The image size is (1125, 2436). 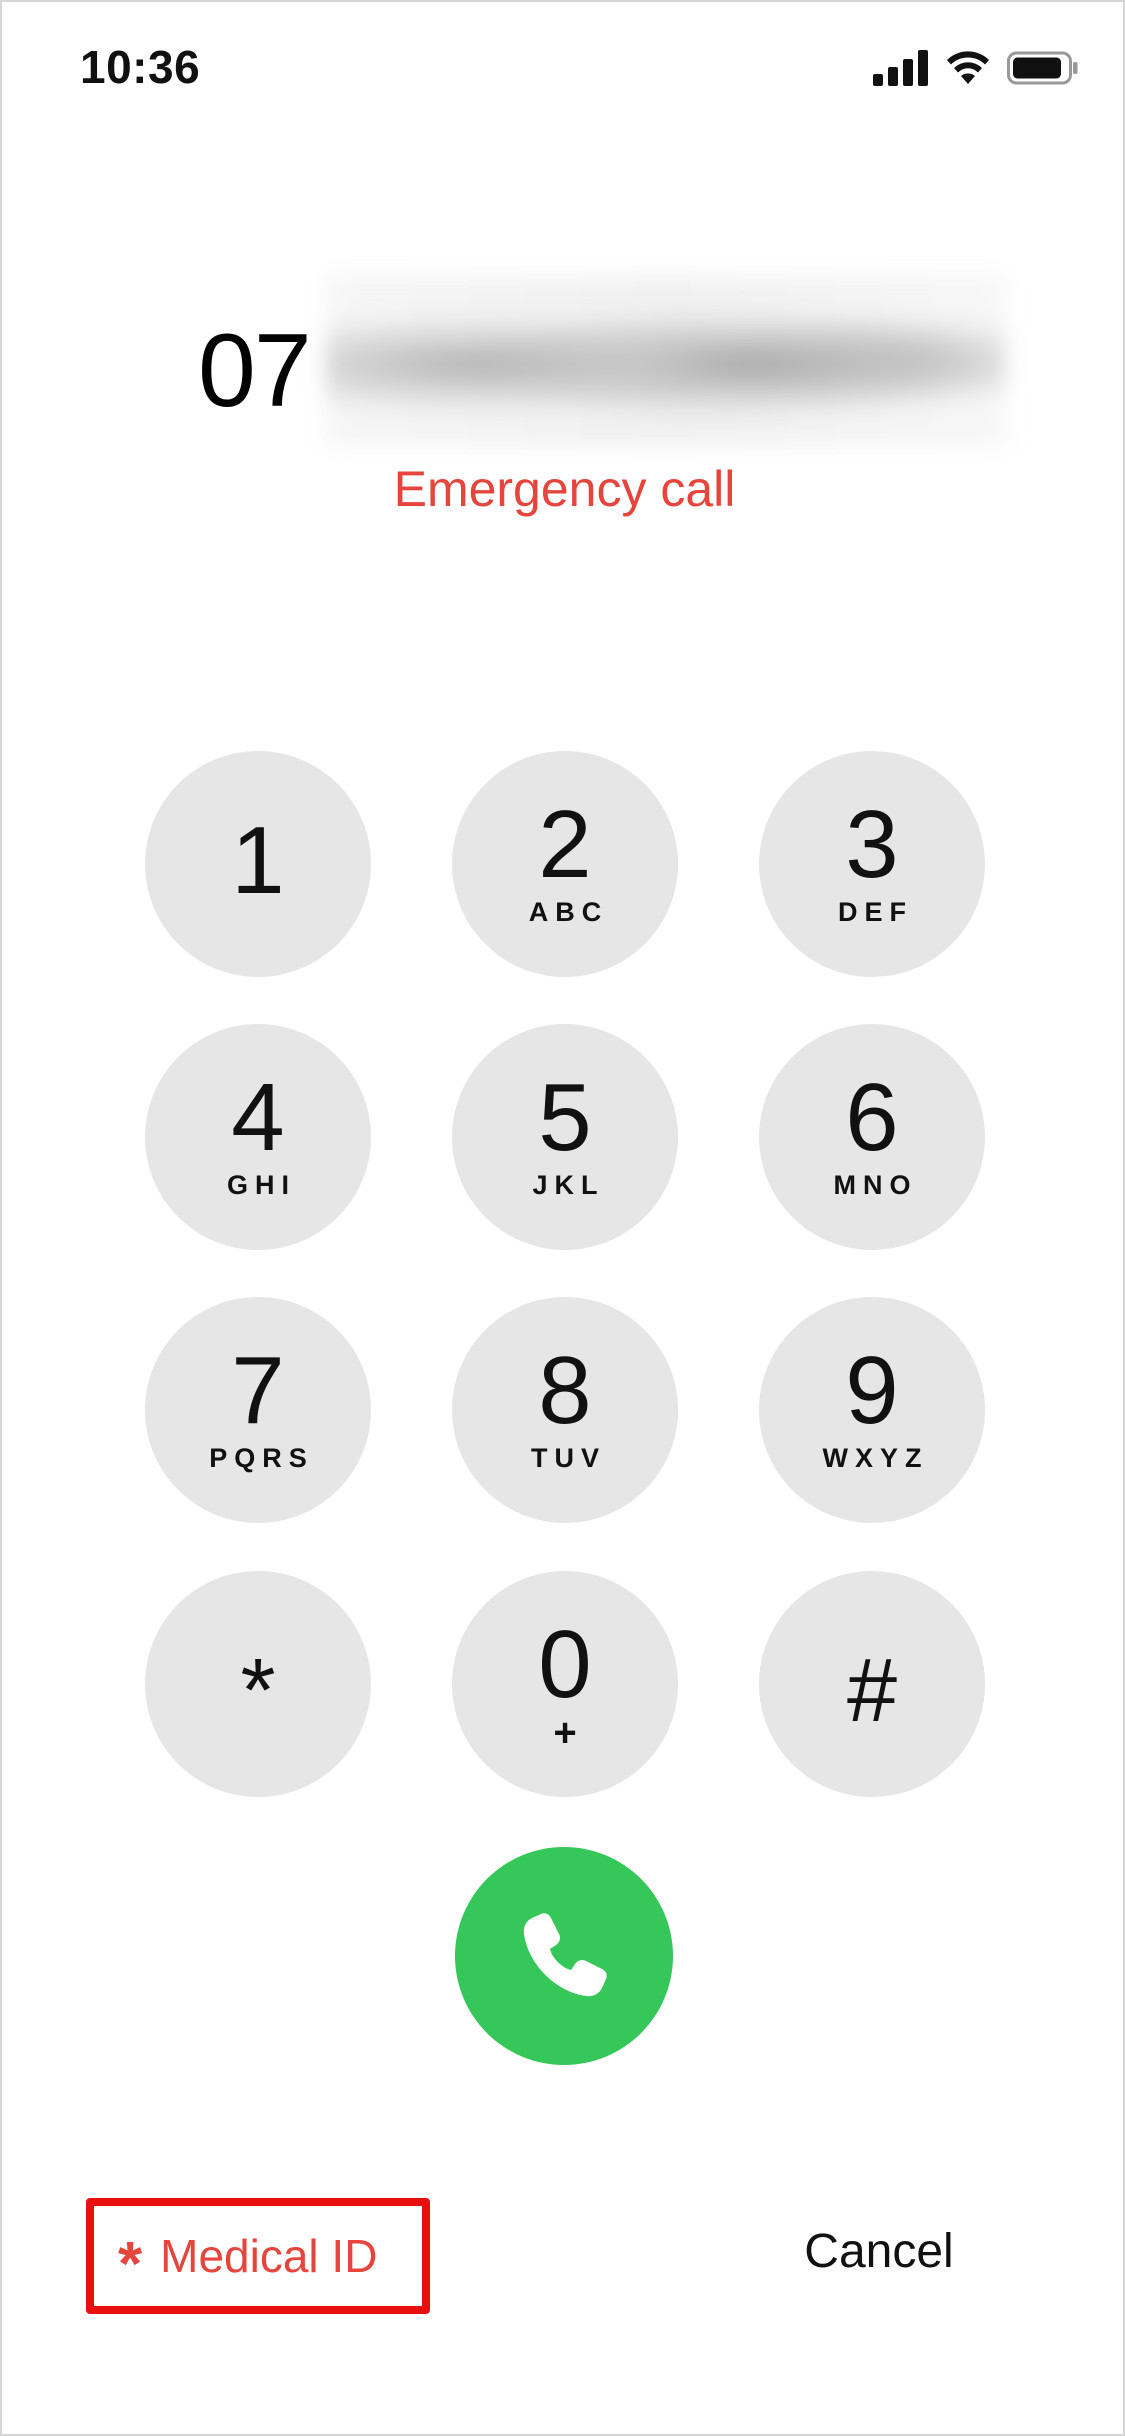 What do you see at coordinates (872, 844) in the screenshot?
I see `key-digit: 3` at bounding box center [872, 844].